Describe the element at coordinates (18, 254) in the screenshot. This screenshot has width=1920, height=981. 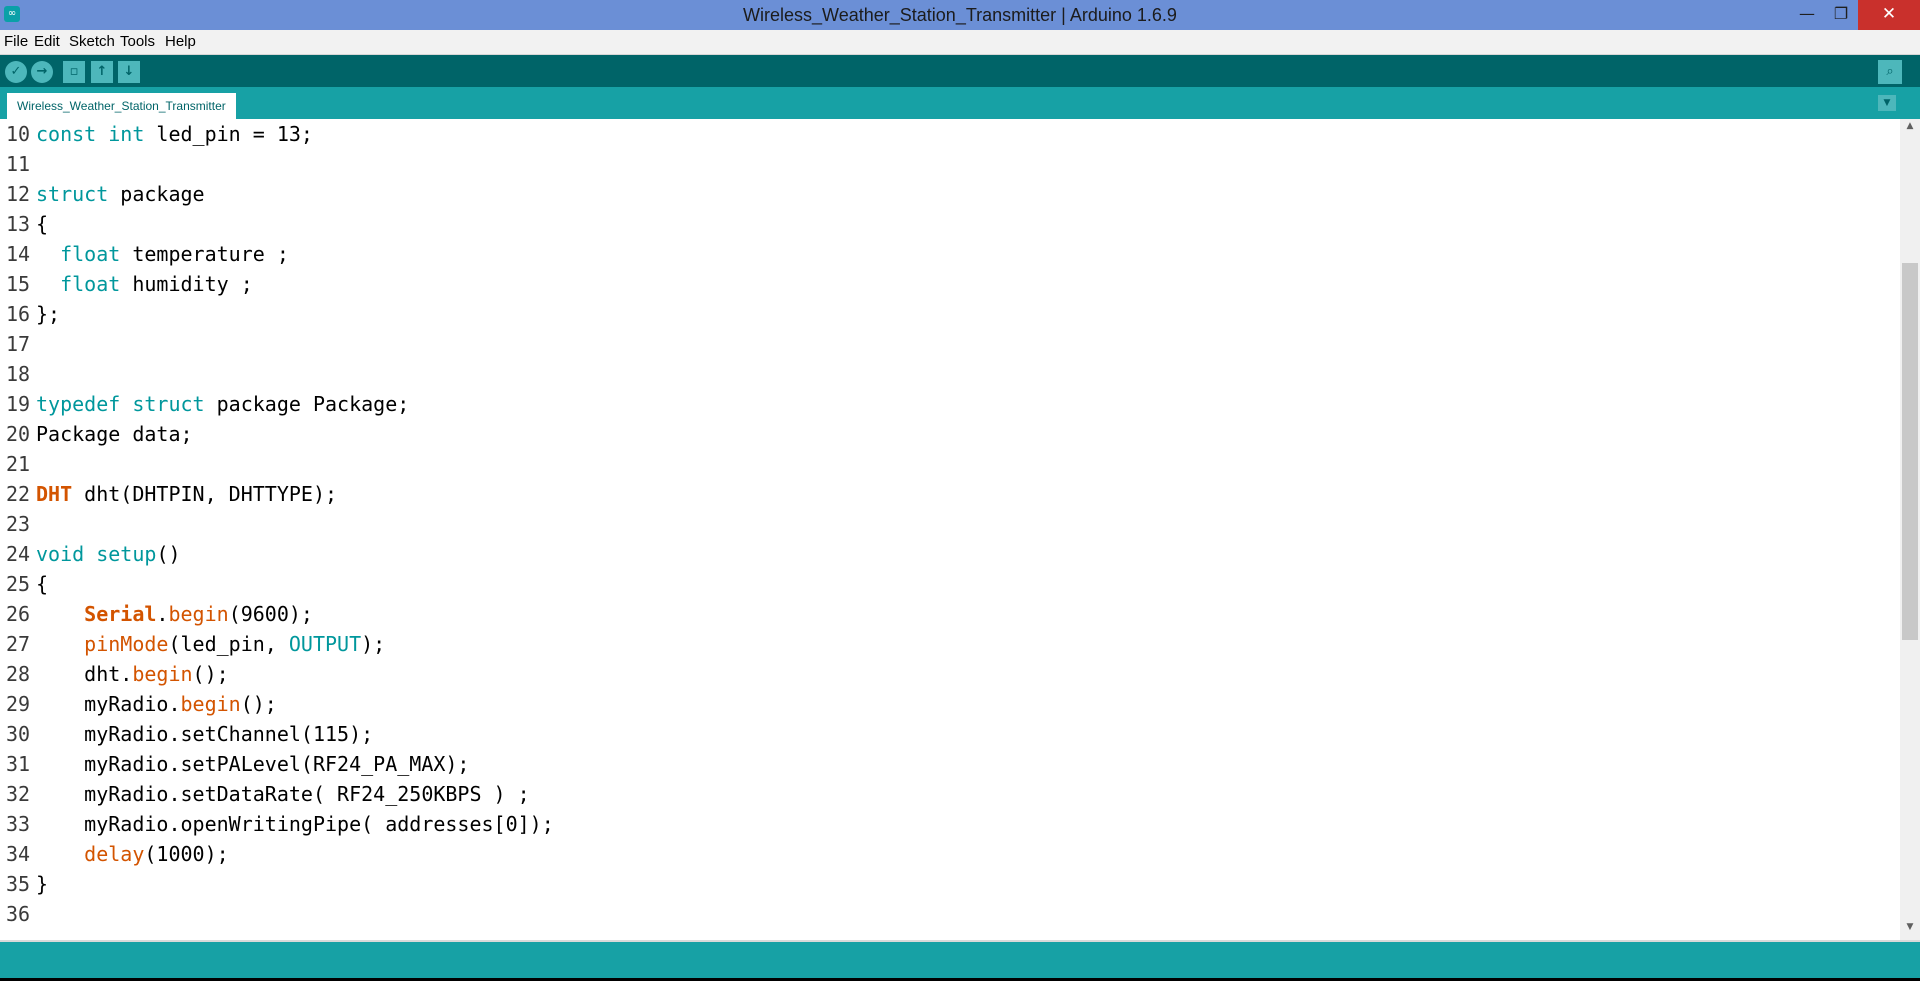
I see `line-number: 14` at that location.